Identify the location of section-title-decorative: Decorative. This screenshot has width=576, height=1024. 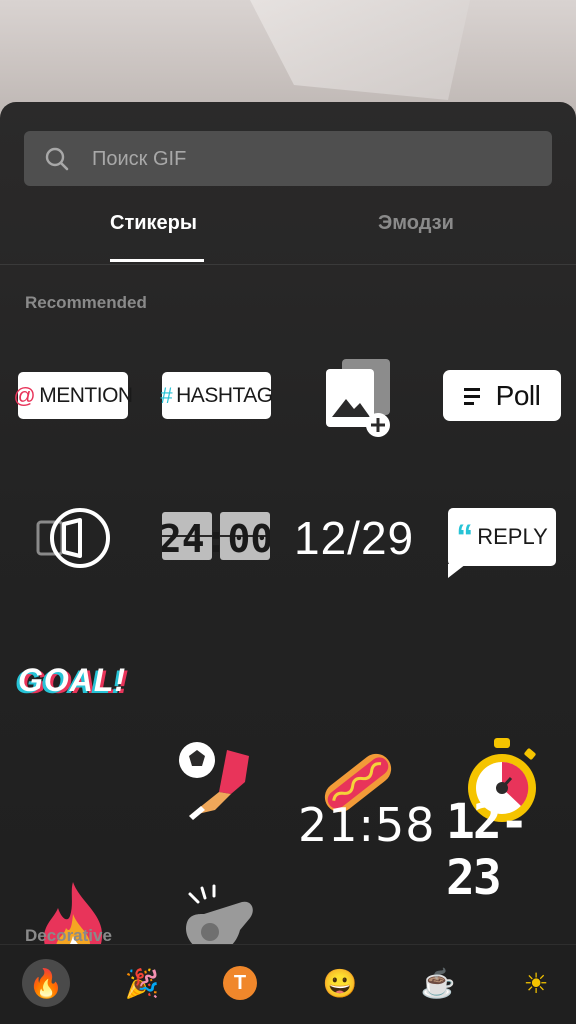
(68, 935).